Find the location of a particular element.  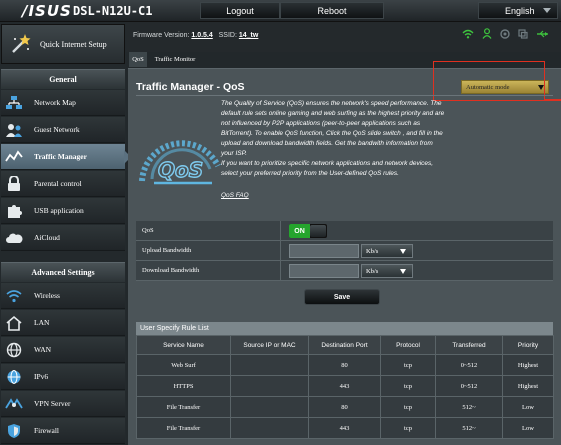

sidebar-item-ipv6: IPv6 is located at coordinates (63, 377).